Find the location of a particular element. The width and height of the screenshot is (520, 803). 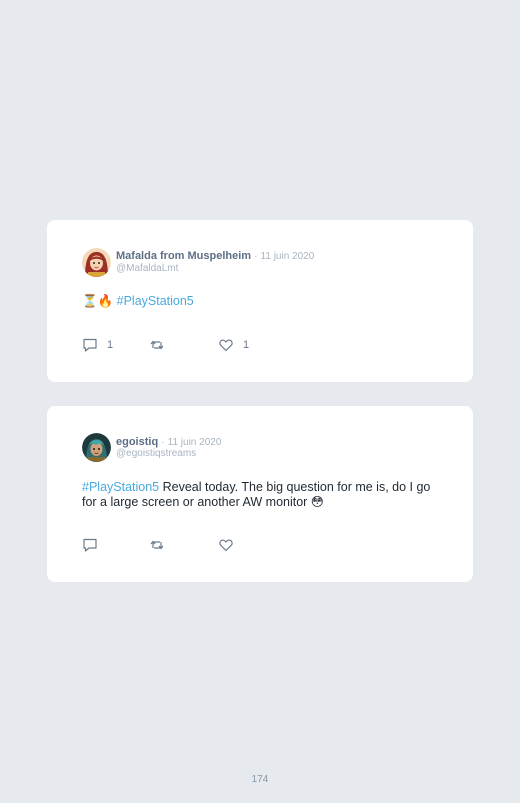

tweet-actions: 1 1 is located at coordinates (182, 345).